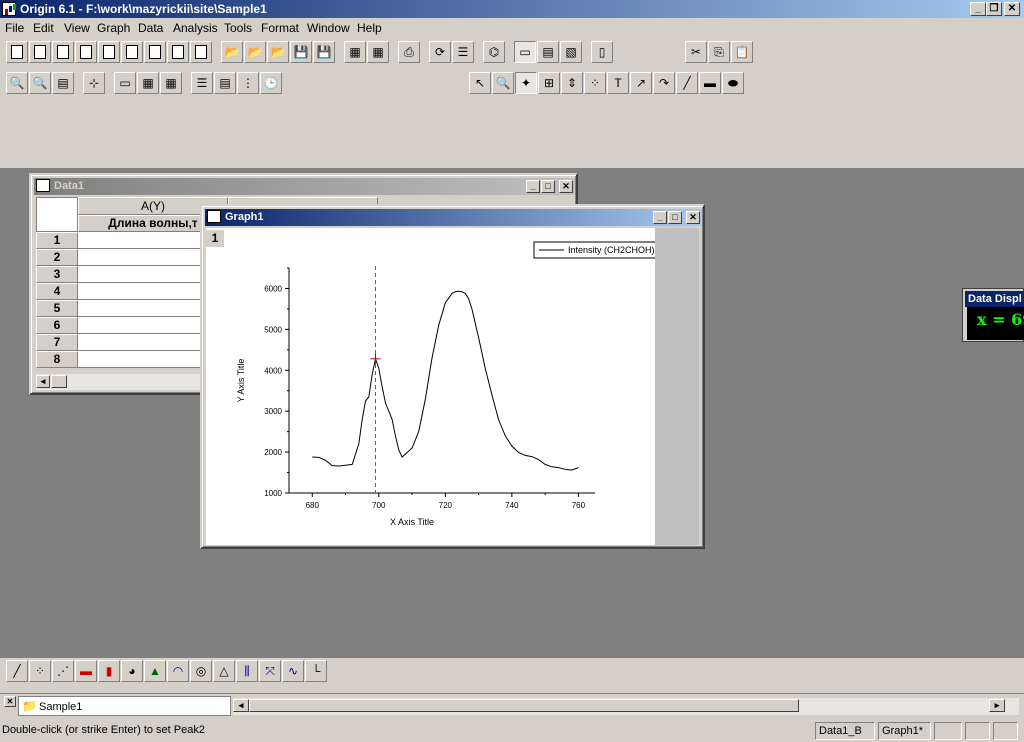 The width and height of the screenshot is (1024, 742). What do you see at coordinates (201, 52) in the screenshot?
I see `new-page-icon` at bounding box center [201, 52].